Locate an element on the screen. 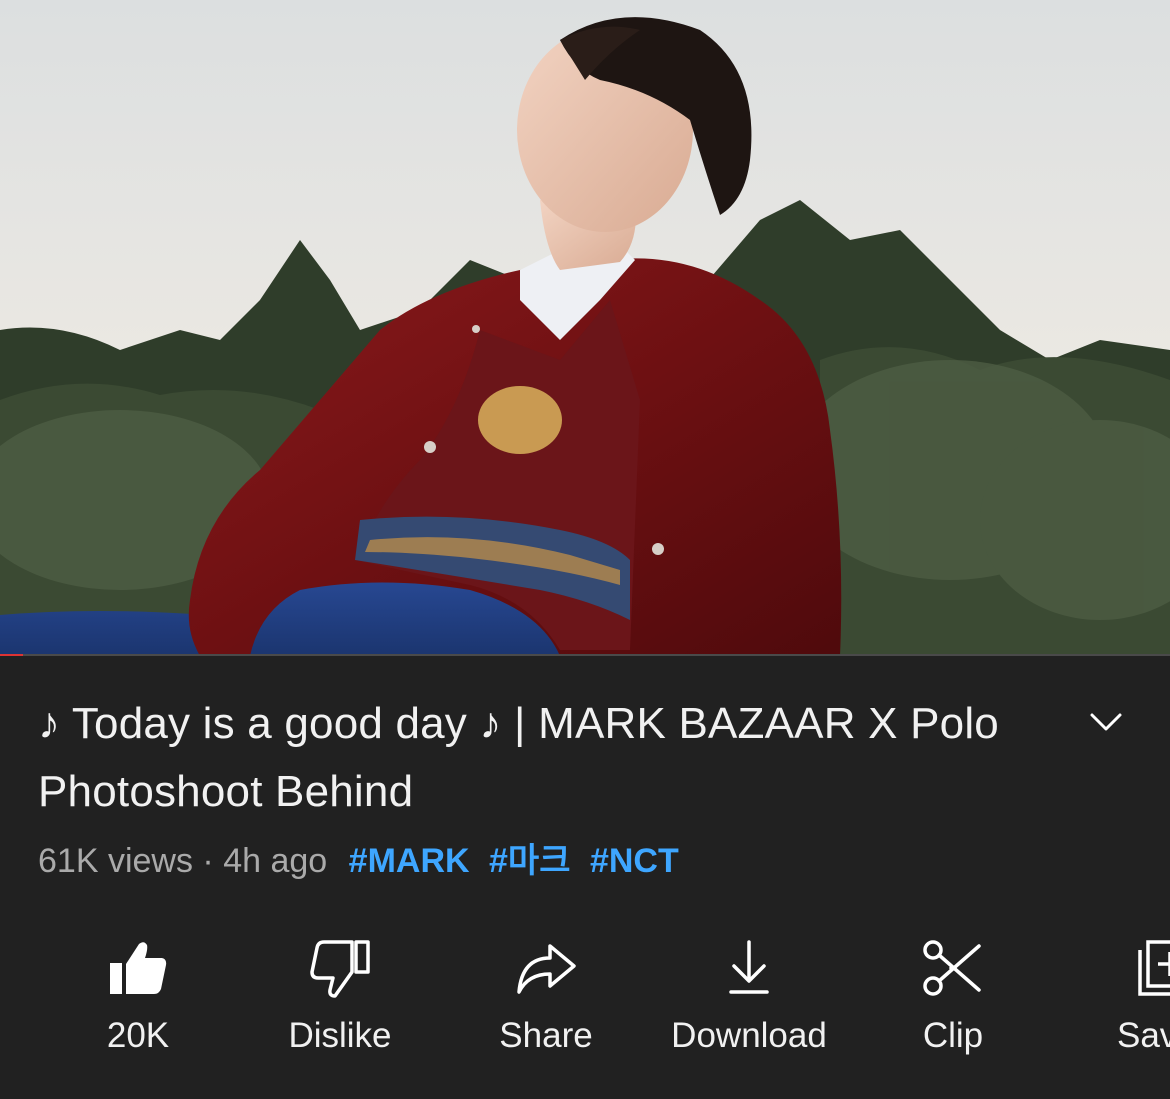  thumbs-down-icon is located at coordinates (340, 968).